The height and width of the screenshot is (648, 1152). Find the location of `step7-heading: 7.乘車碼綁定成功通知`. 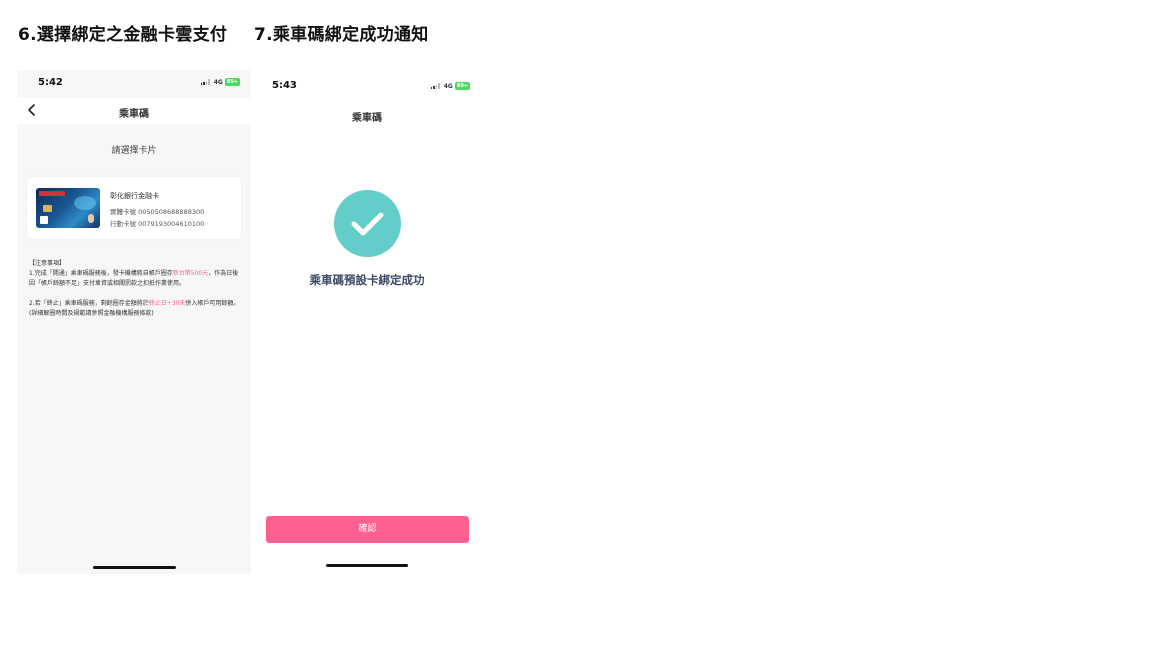

step7-heading: 7.乘車碼綁定成功通知 is located at coordinates (341, 35).